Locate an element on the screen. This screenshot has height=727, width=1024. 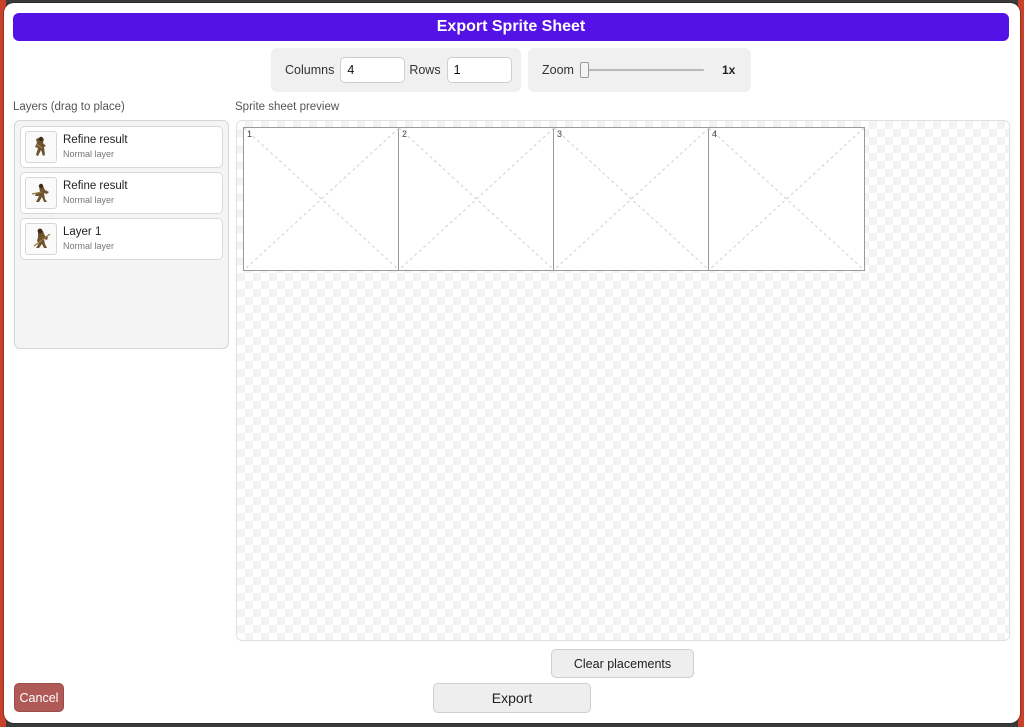
sprite-cell: 2 is located at coordinates (476, 199).